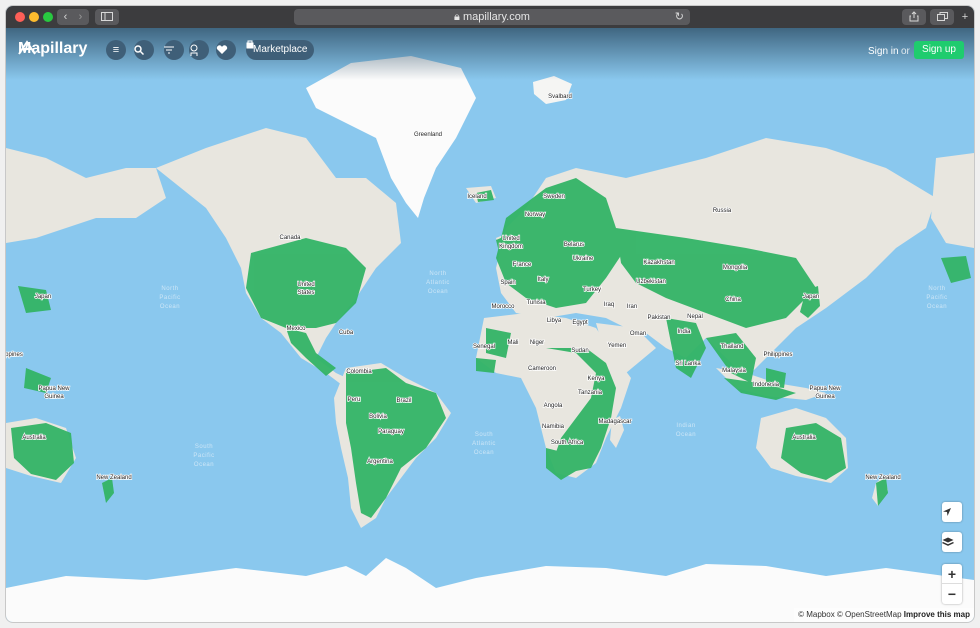 Image resolution: width=980 pixels, height=628 pixels. I want to click on ocean-spo-1: South, so click(204, 447).